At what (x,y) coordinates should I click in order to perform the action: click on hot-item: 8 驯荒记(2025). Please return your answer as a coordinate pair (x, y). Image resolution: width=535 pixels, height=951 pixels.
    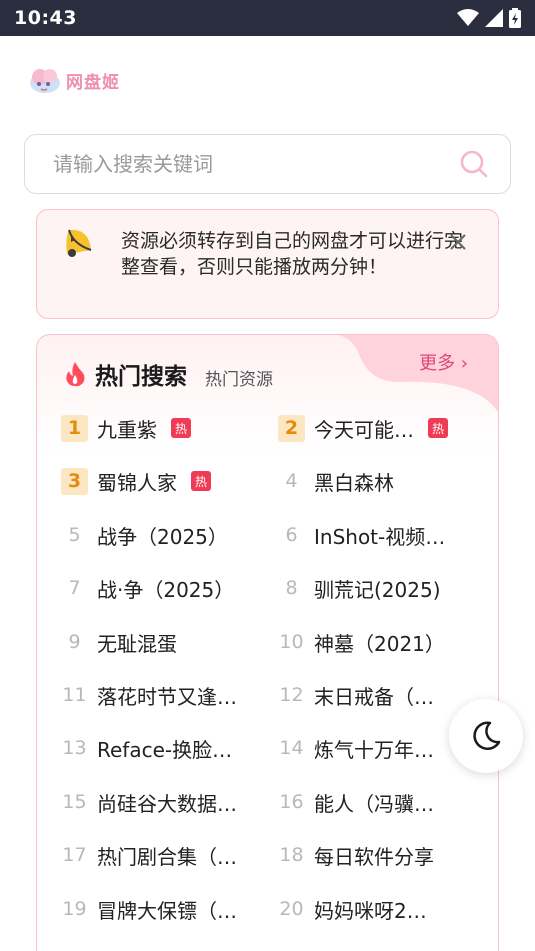
    Looking at the image, I should click on (378, 588).